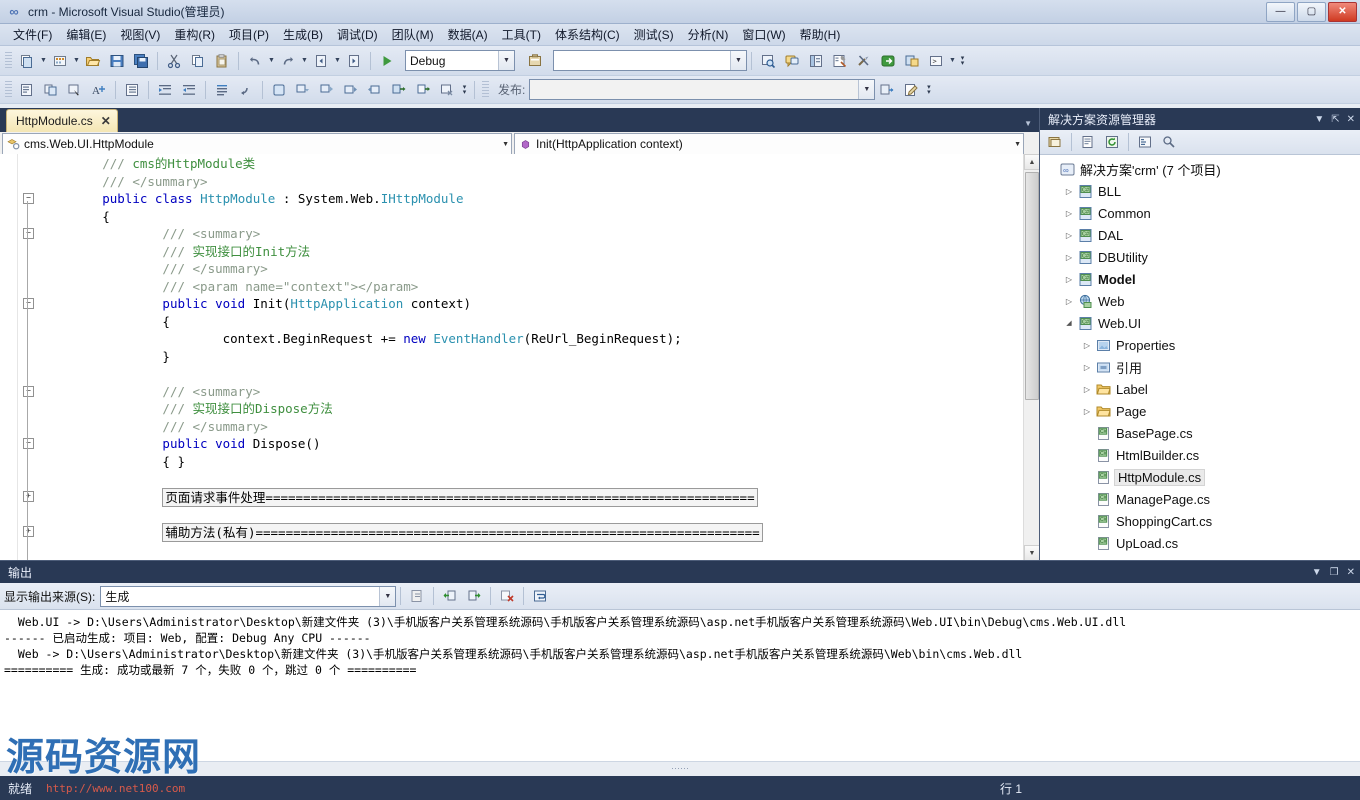 The height and width of the screenshot is (800, 1360). Describe the element at coordinates (1200, 477) in the screenshot. I see `tree-node-httpmodule-cs: C# HttpModule.cs` at that location.